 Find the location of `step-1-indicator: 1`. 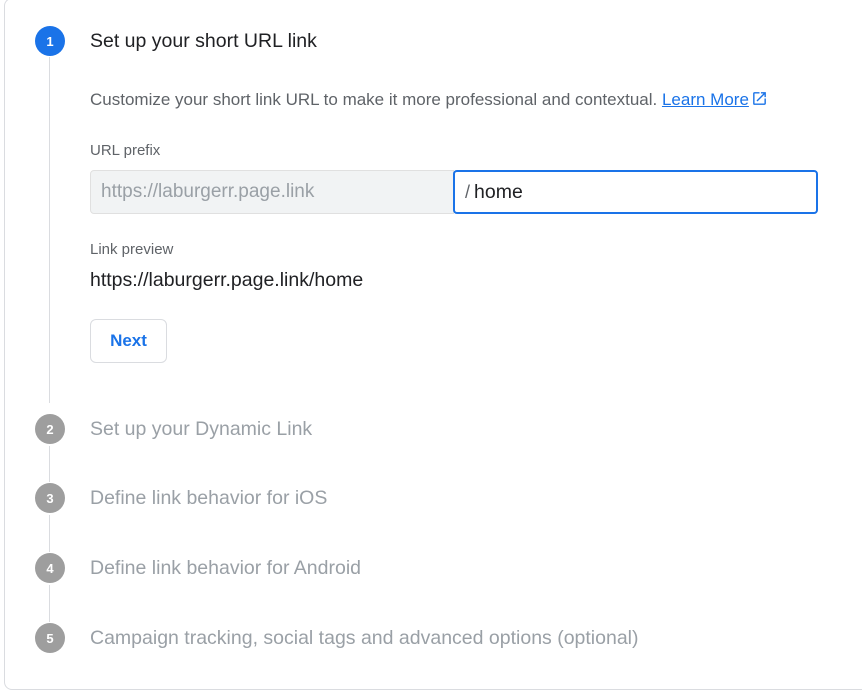

step-1-indicator: 1 is located at coordinates (50, 41).